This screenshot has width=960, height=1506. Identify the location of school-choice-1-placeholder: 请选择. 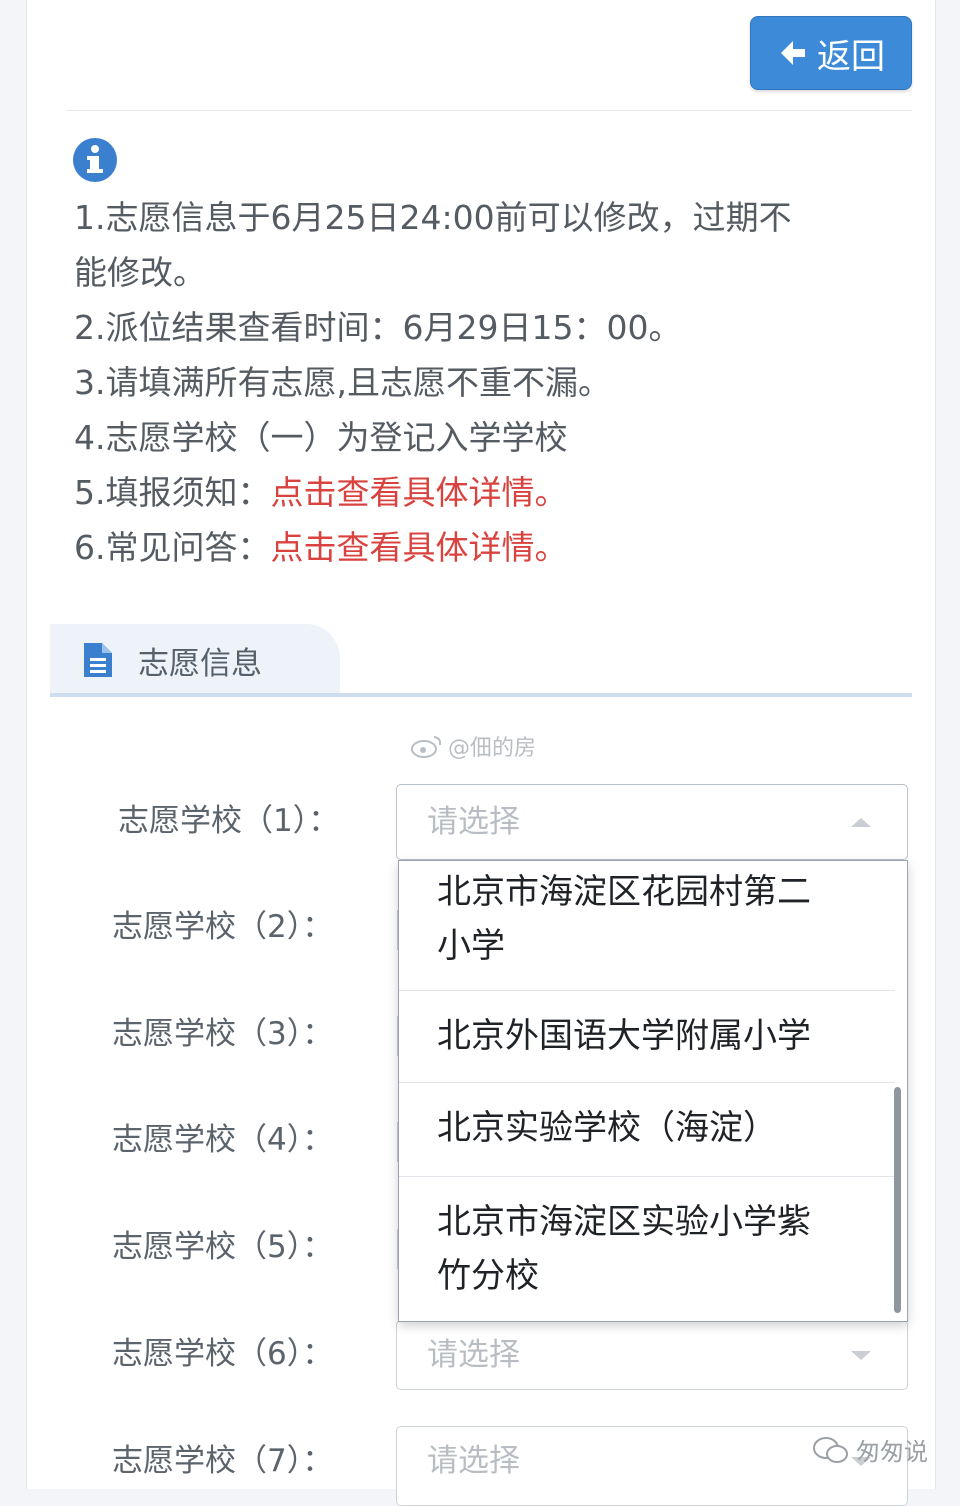
(473, 822).